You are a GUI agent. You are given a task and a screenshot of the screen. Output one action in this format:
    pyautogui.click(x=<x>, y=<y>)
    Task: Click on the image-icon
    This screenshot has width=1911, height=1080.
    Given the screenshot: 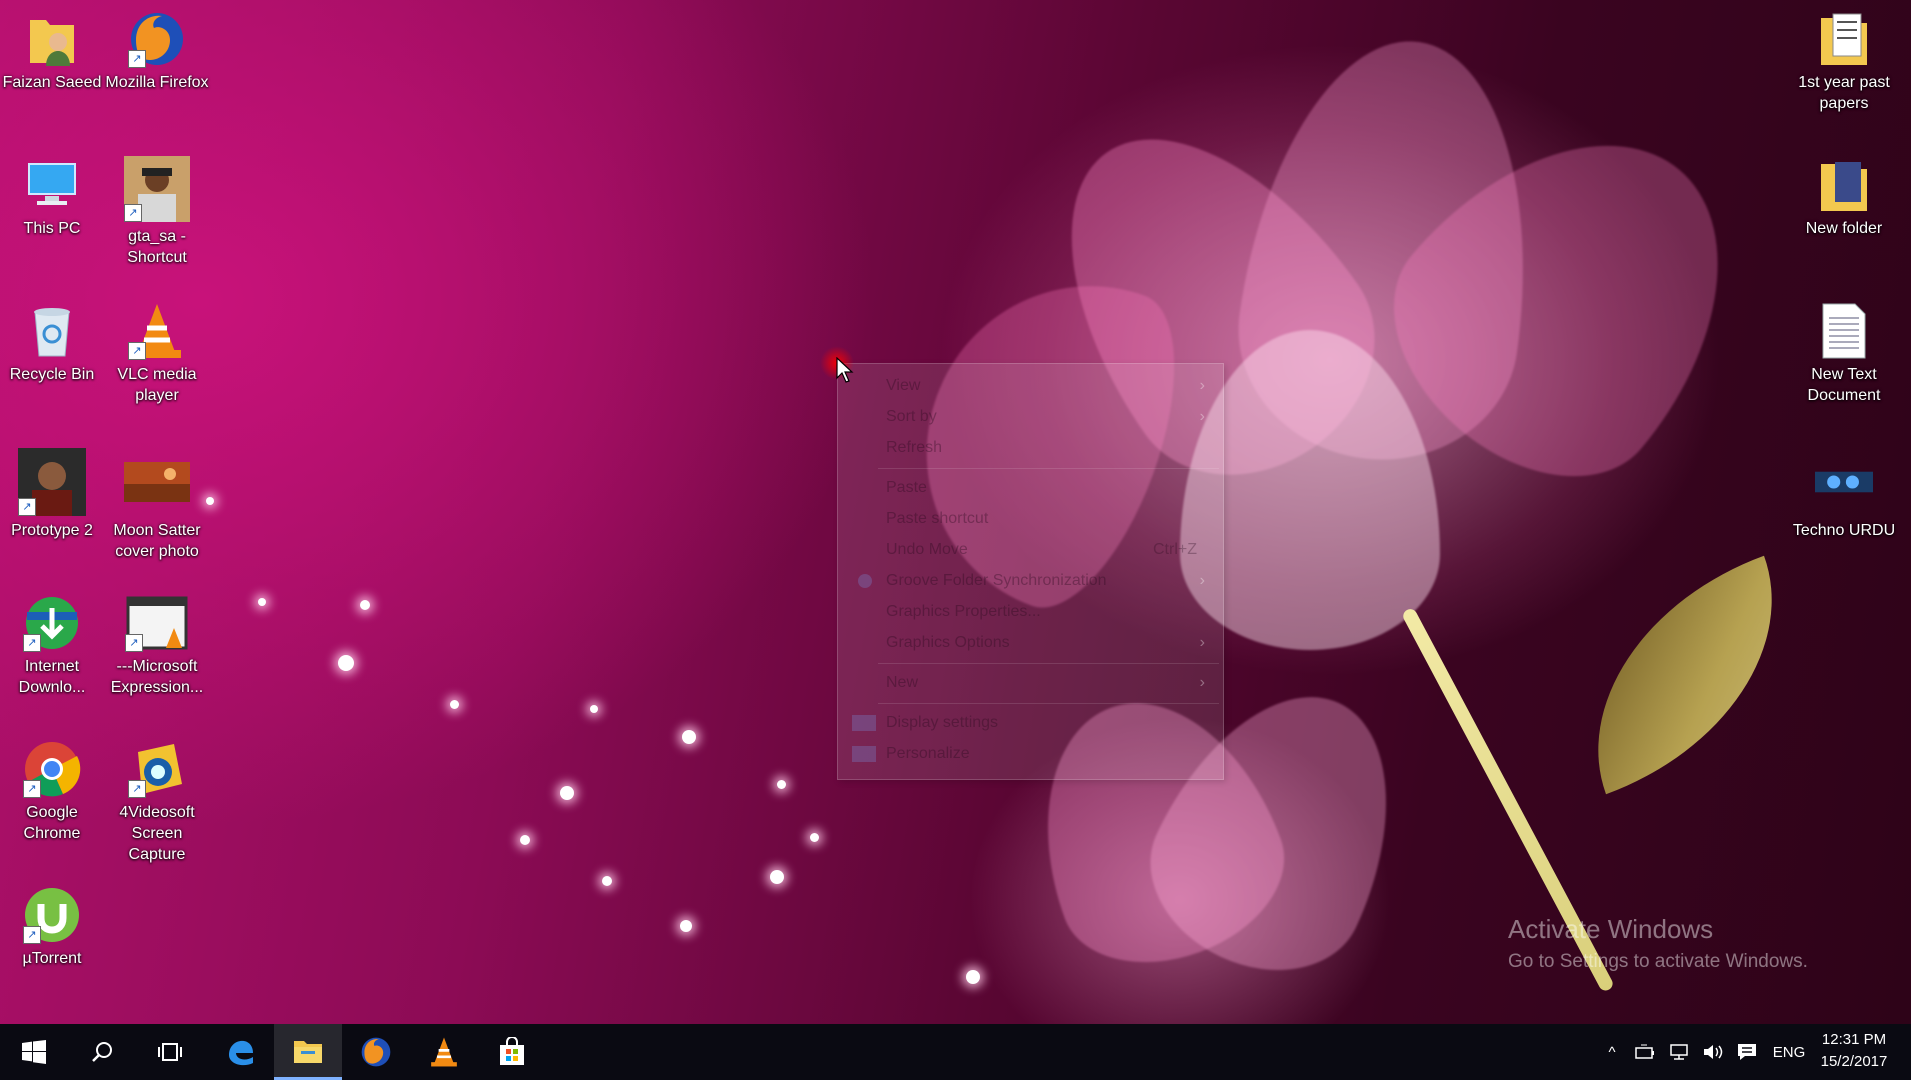 What is the action you would take?
    pyautogui.click(x=1844, y=482)
    